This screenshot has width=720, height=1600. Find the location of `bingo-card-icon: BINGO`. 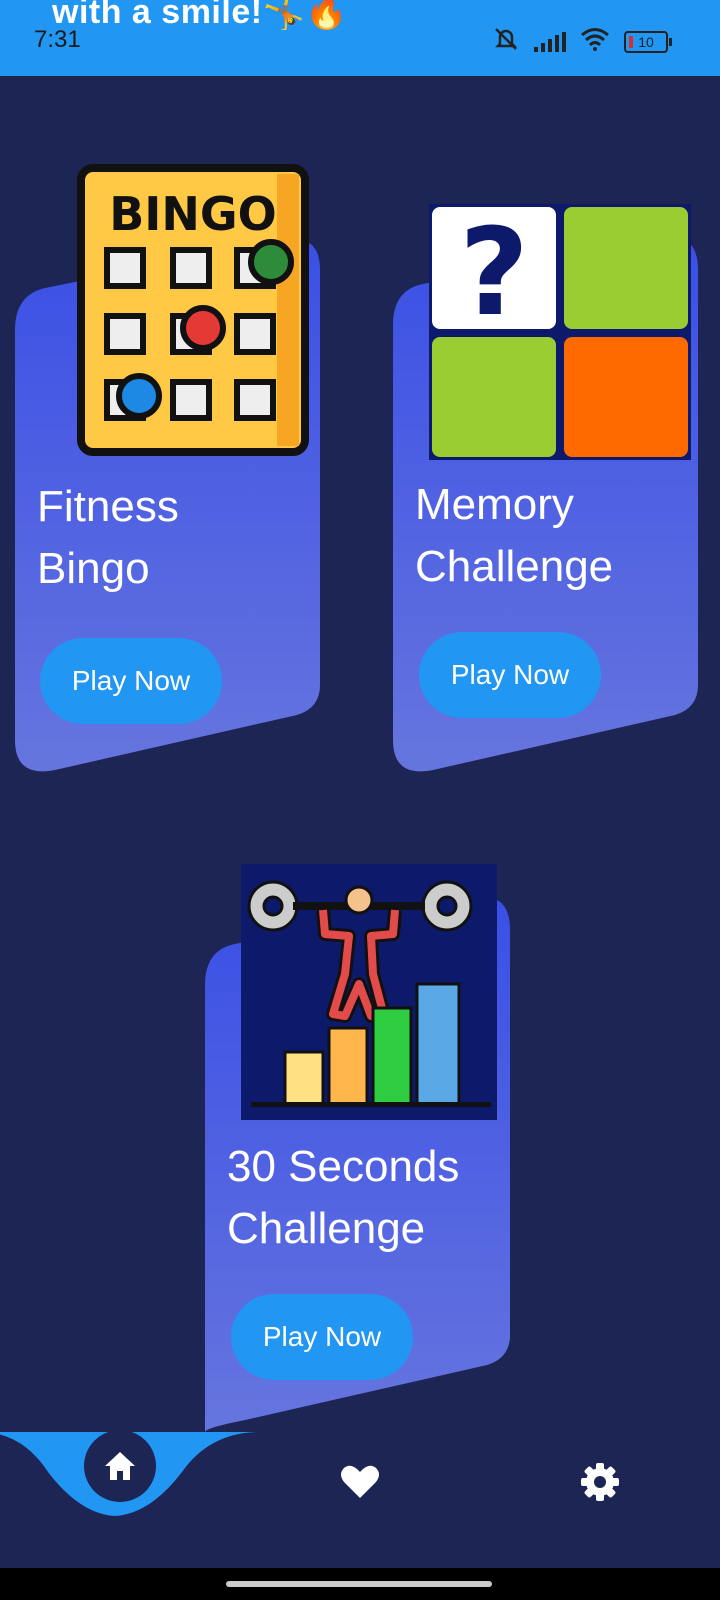

bingo-card-icon: BINGO is located at coordinates (193, 312).